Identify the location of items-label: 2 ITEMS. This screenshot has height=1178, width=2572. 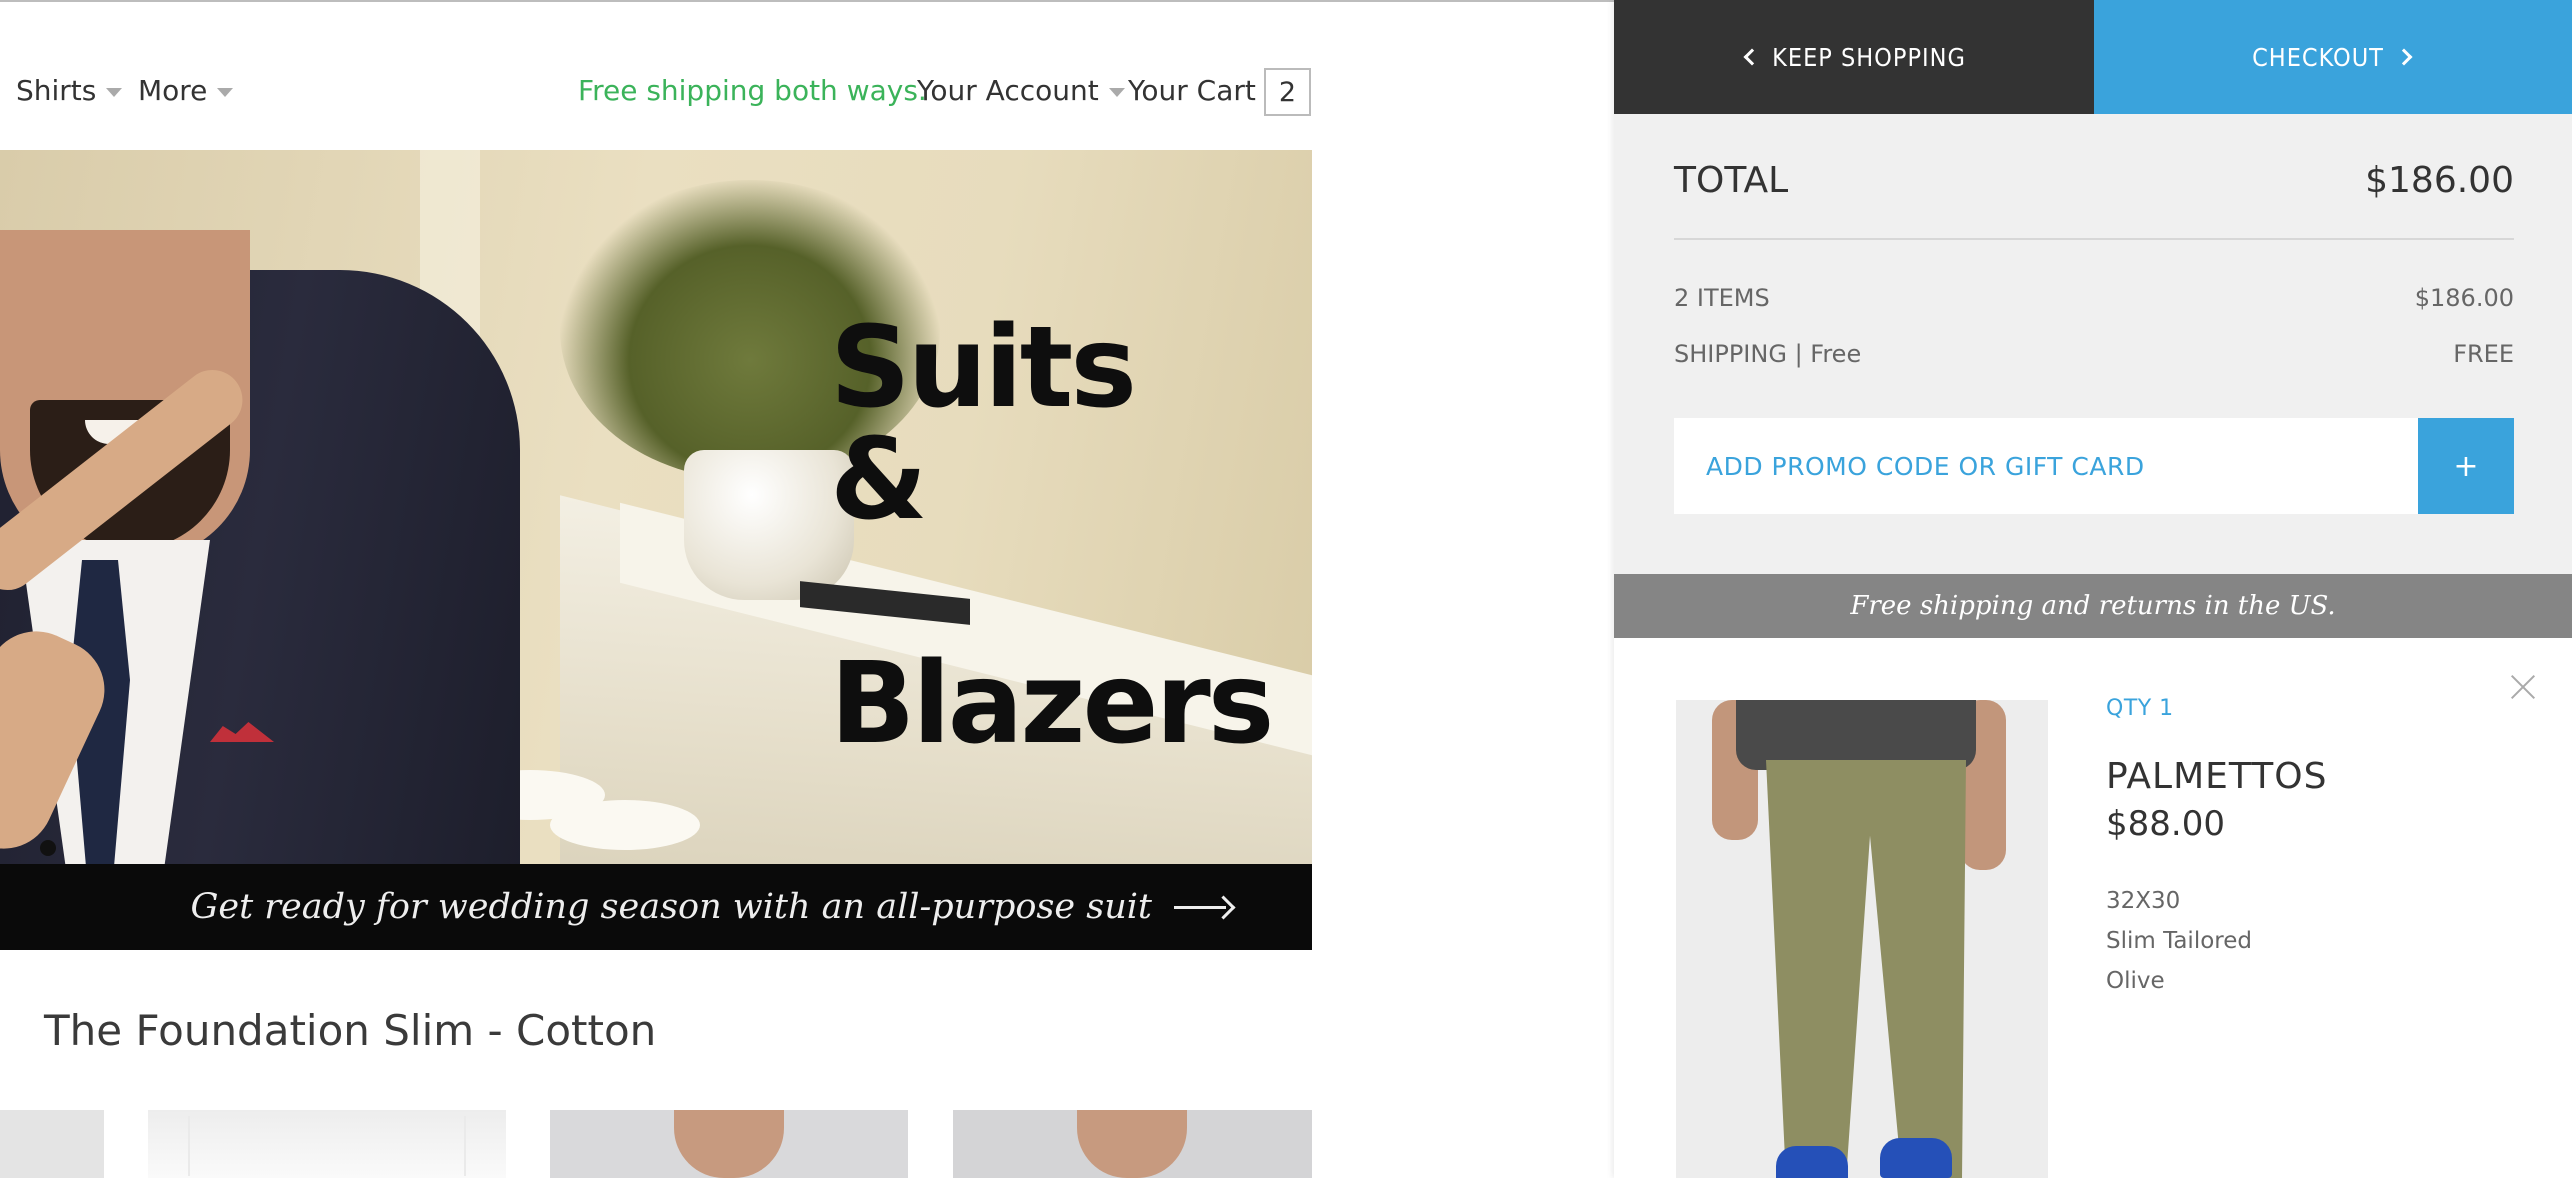
(1722, 298).